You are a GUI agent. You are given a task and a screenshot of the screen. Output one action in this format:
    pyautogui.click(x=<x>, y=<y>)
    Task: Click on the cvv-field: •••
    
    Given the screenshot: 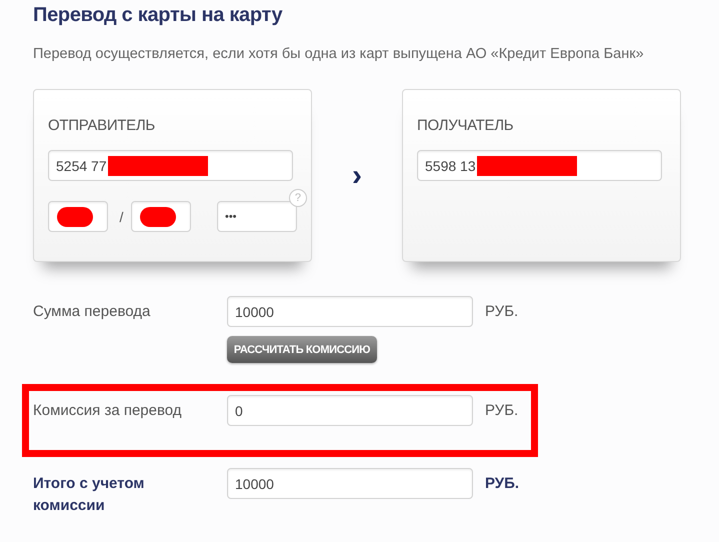 What is the action you would take?
    pyautogui.click(x=256, y=216)
    